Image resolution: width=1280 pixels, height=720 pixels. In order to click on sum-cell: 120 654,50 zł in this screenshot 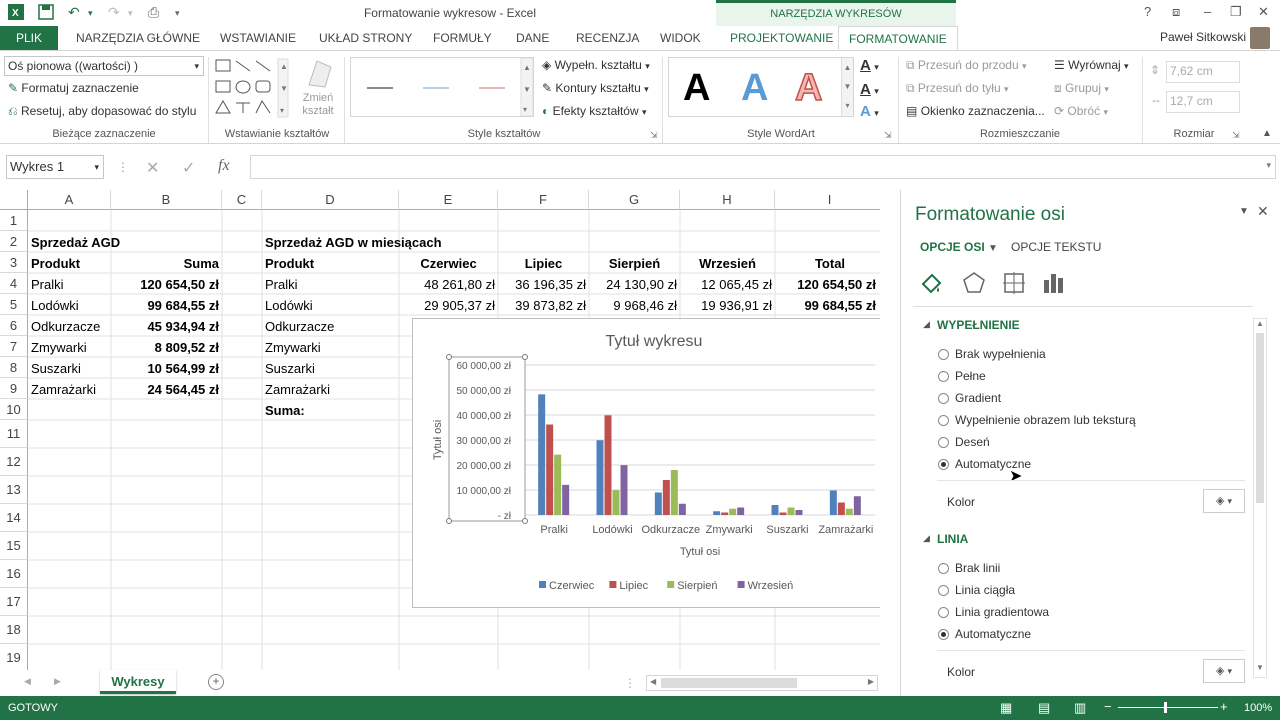, I will do `click(166, 284)`.